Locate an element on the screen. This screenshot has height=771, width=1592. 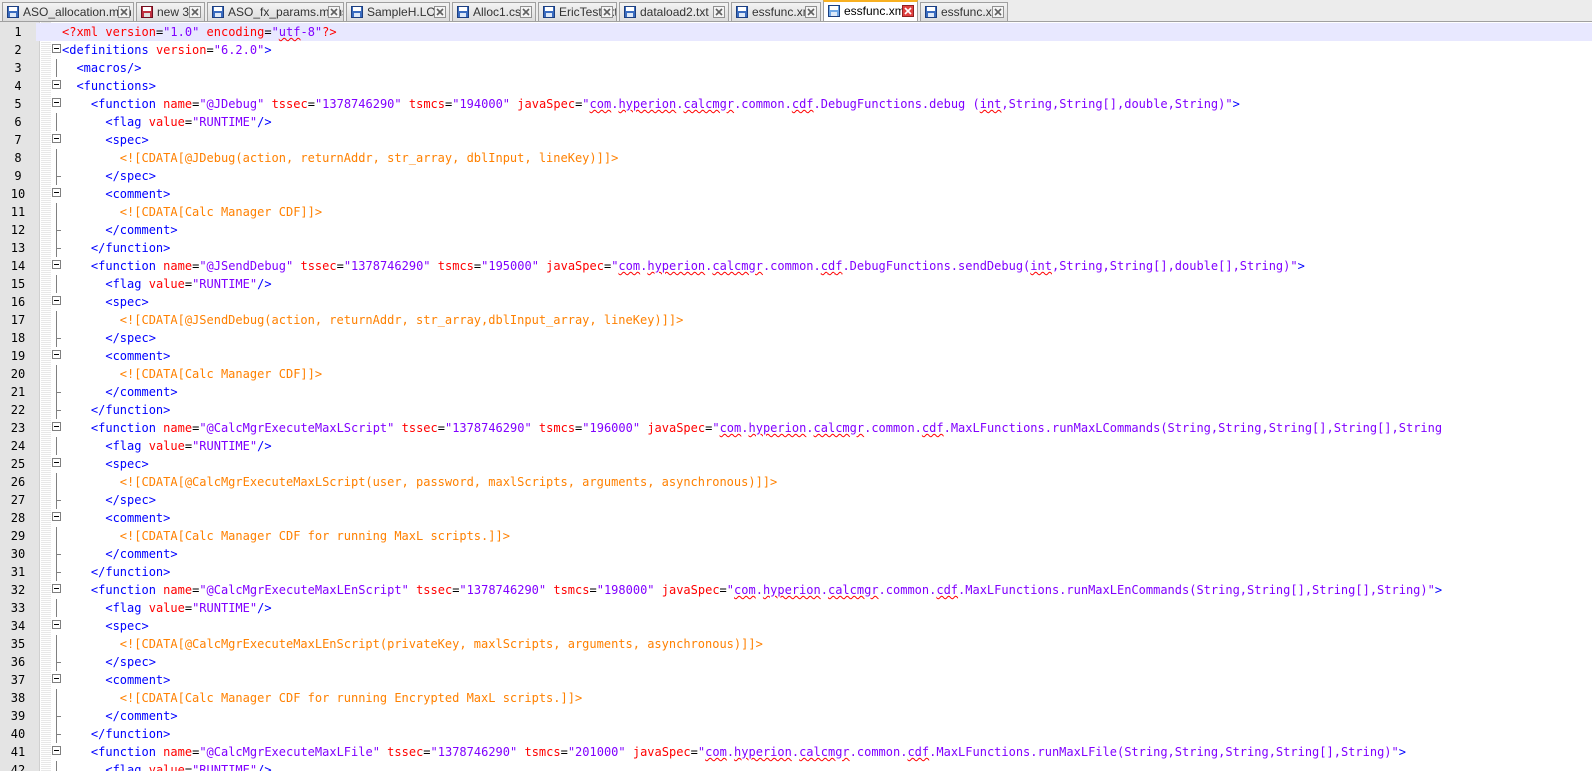
line-number: 11 is located at coordinates (18, 212).